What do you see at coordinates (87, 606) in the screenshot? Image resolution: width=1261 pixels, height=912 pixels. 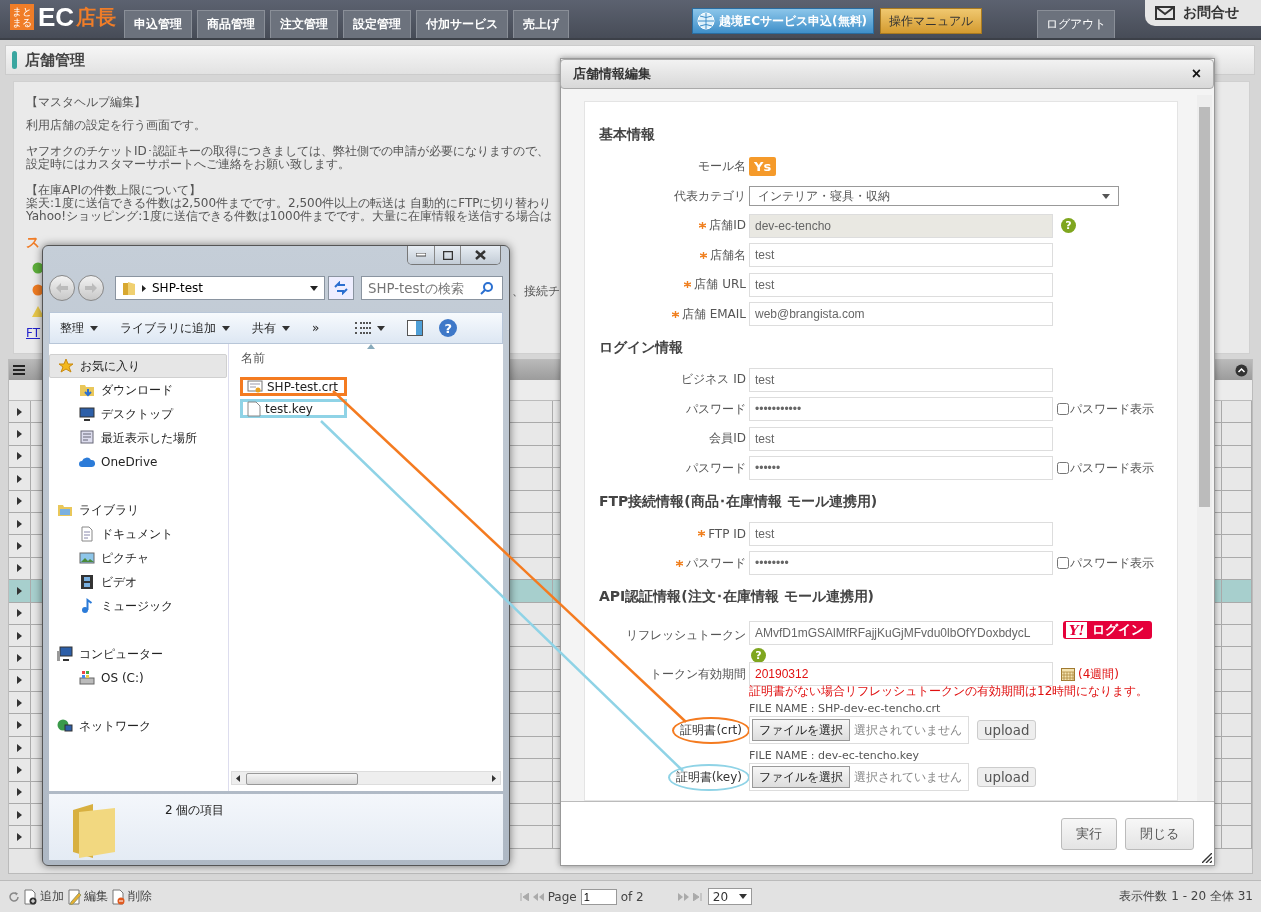 I see `music-note-icon` at bounding box center [87, 606].